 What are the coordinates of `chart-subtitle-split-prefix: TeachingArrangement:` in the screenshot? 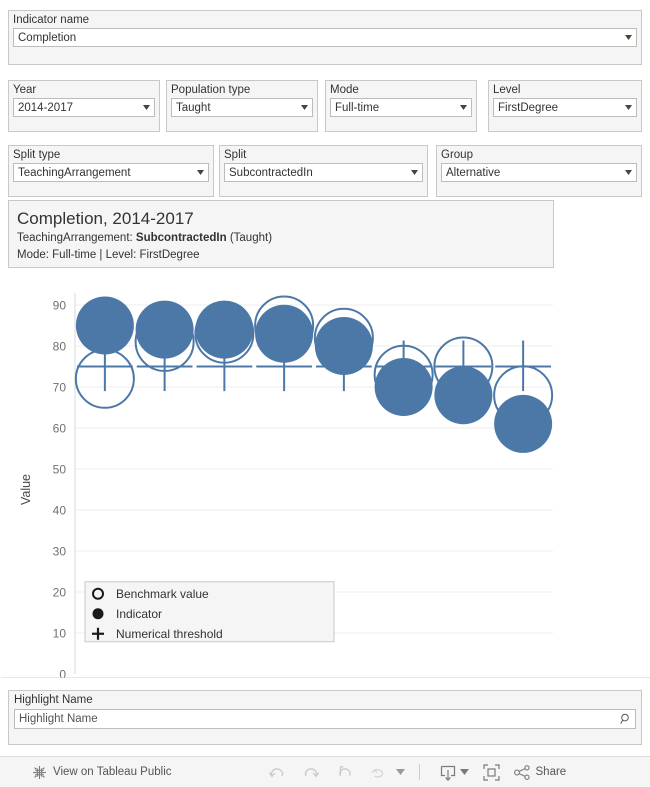 It's located at (76, 238).